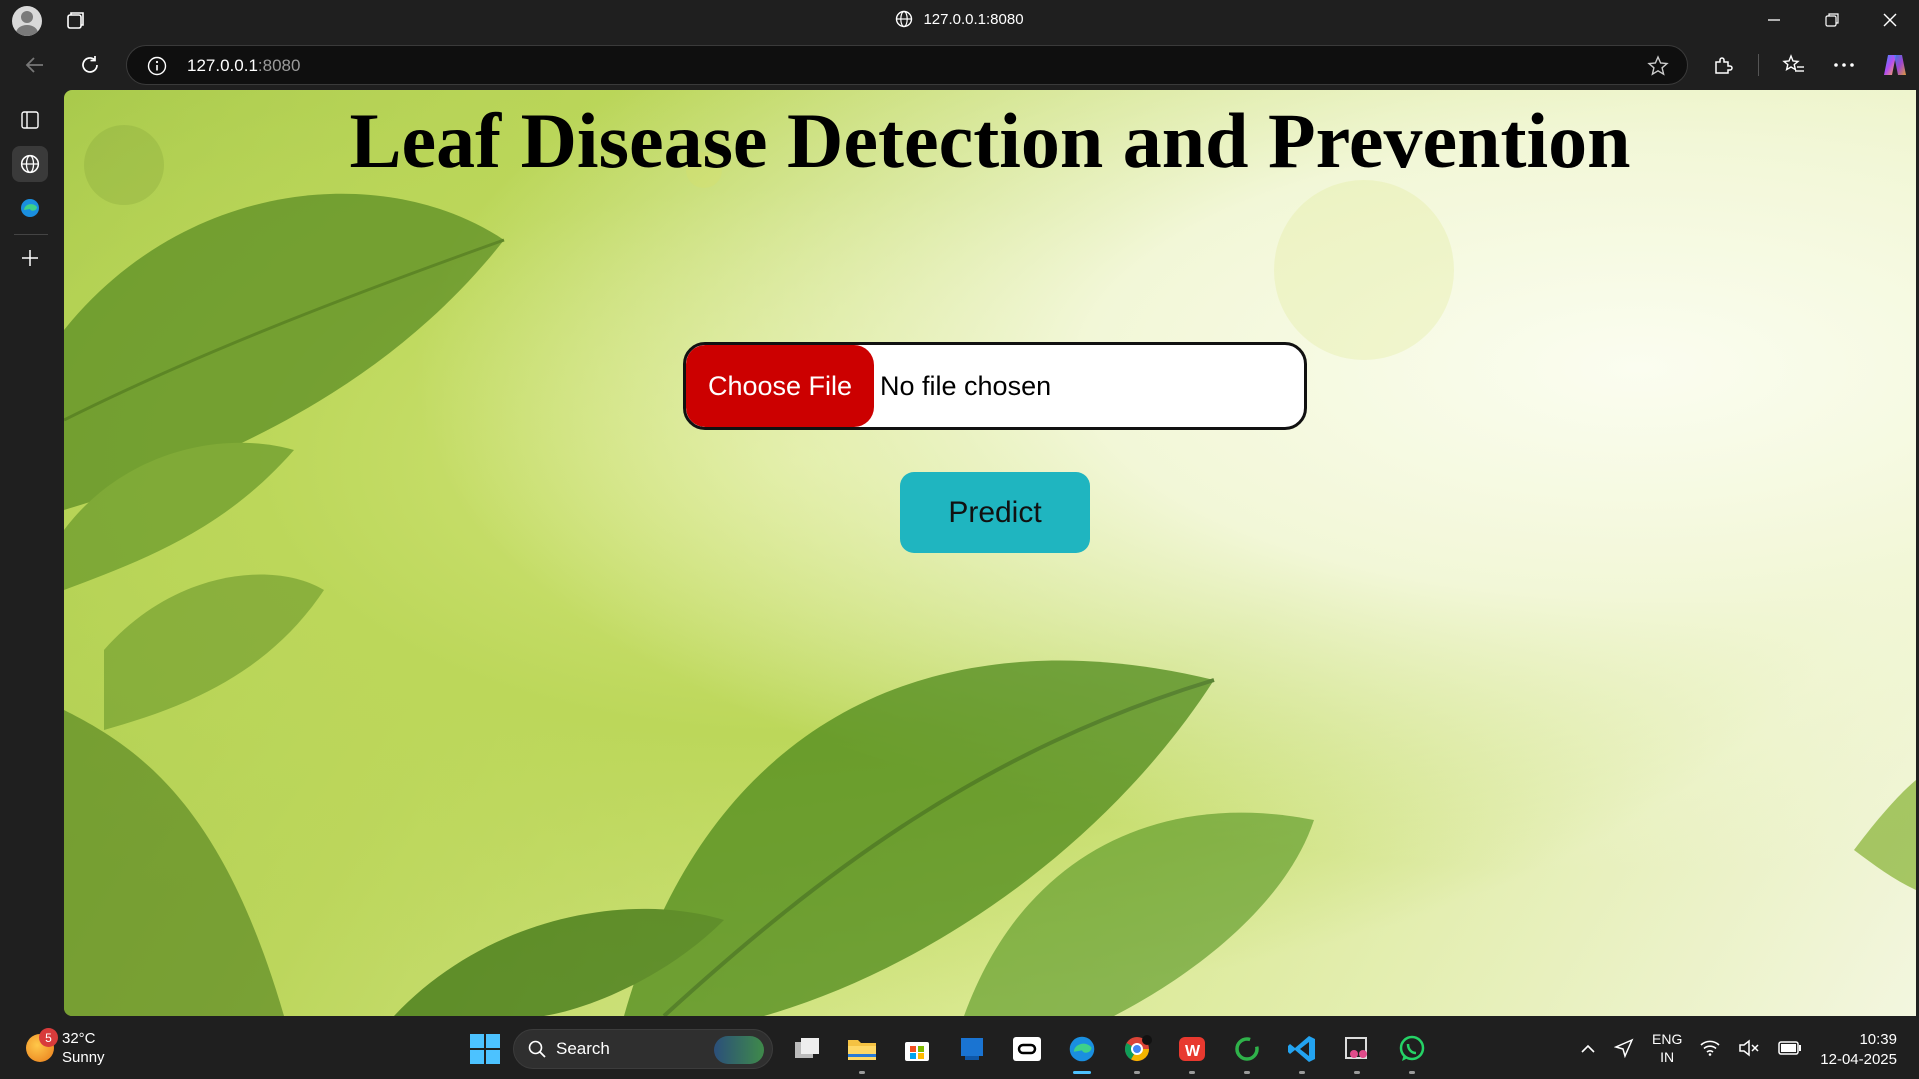 The height and width of the screenshot is (1079, 1919). I want to click on favorites-list-icon, so click(1793, 63).